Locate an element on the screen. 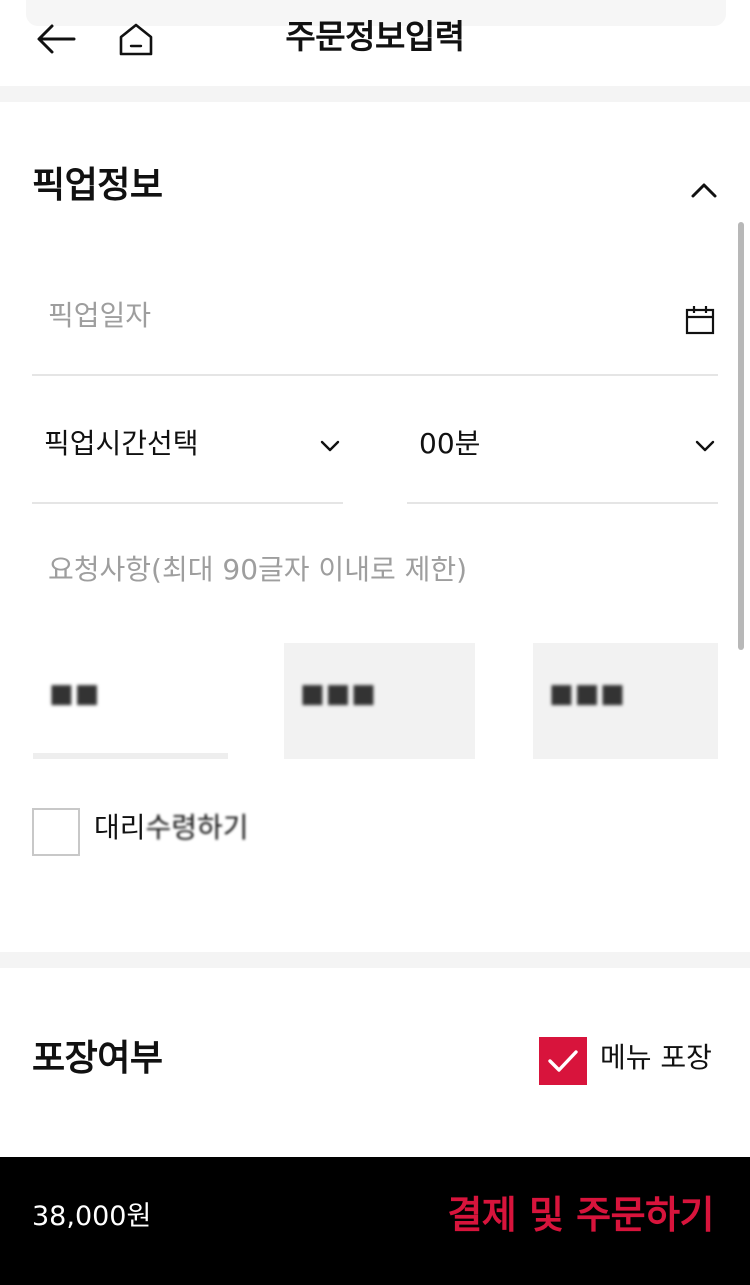  option-label-1: ■■ is located at coordinates (75, 694).